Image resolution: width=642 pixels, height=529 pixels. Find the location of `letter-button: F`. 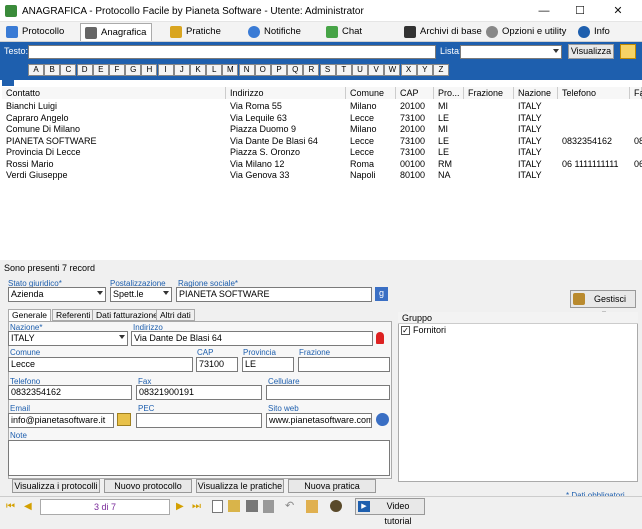

letter-button: F is located at coordinates (117, 70).